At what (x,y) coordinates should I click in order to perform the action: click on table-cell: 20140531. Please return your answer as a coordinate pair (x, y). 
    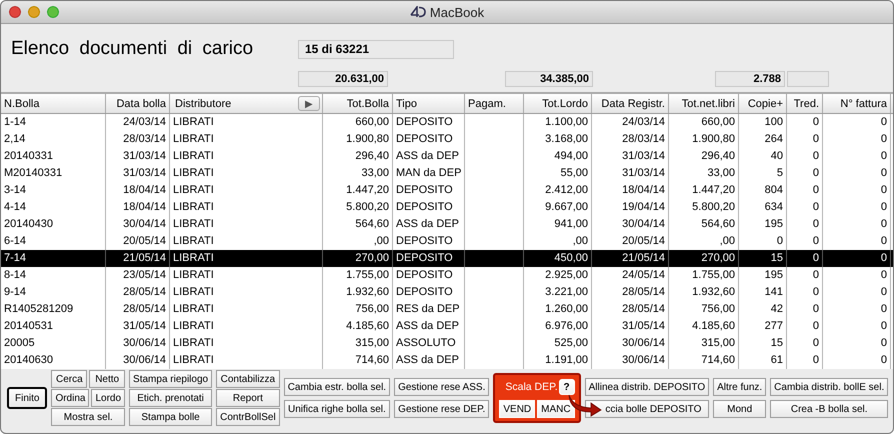
    Looking at the image, I should click on (53, 326).